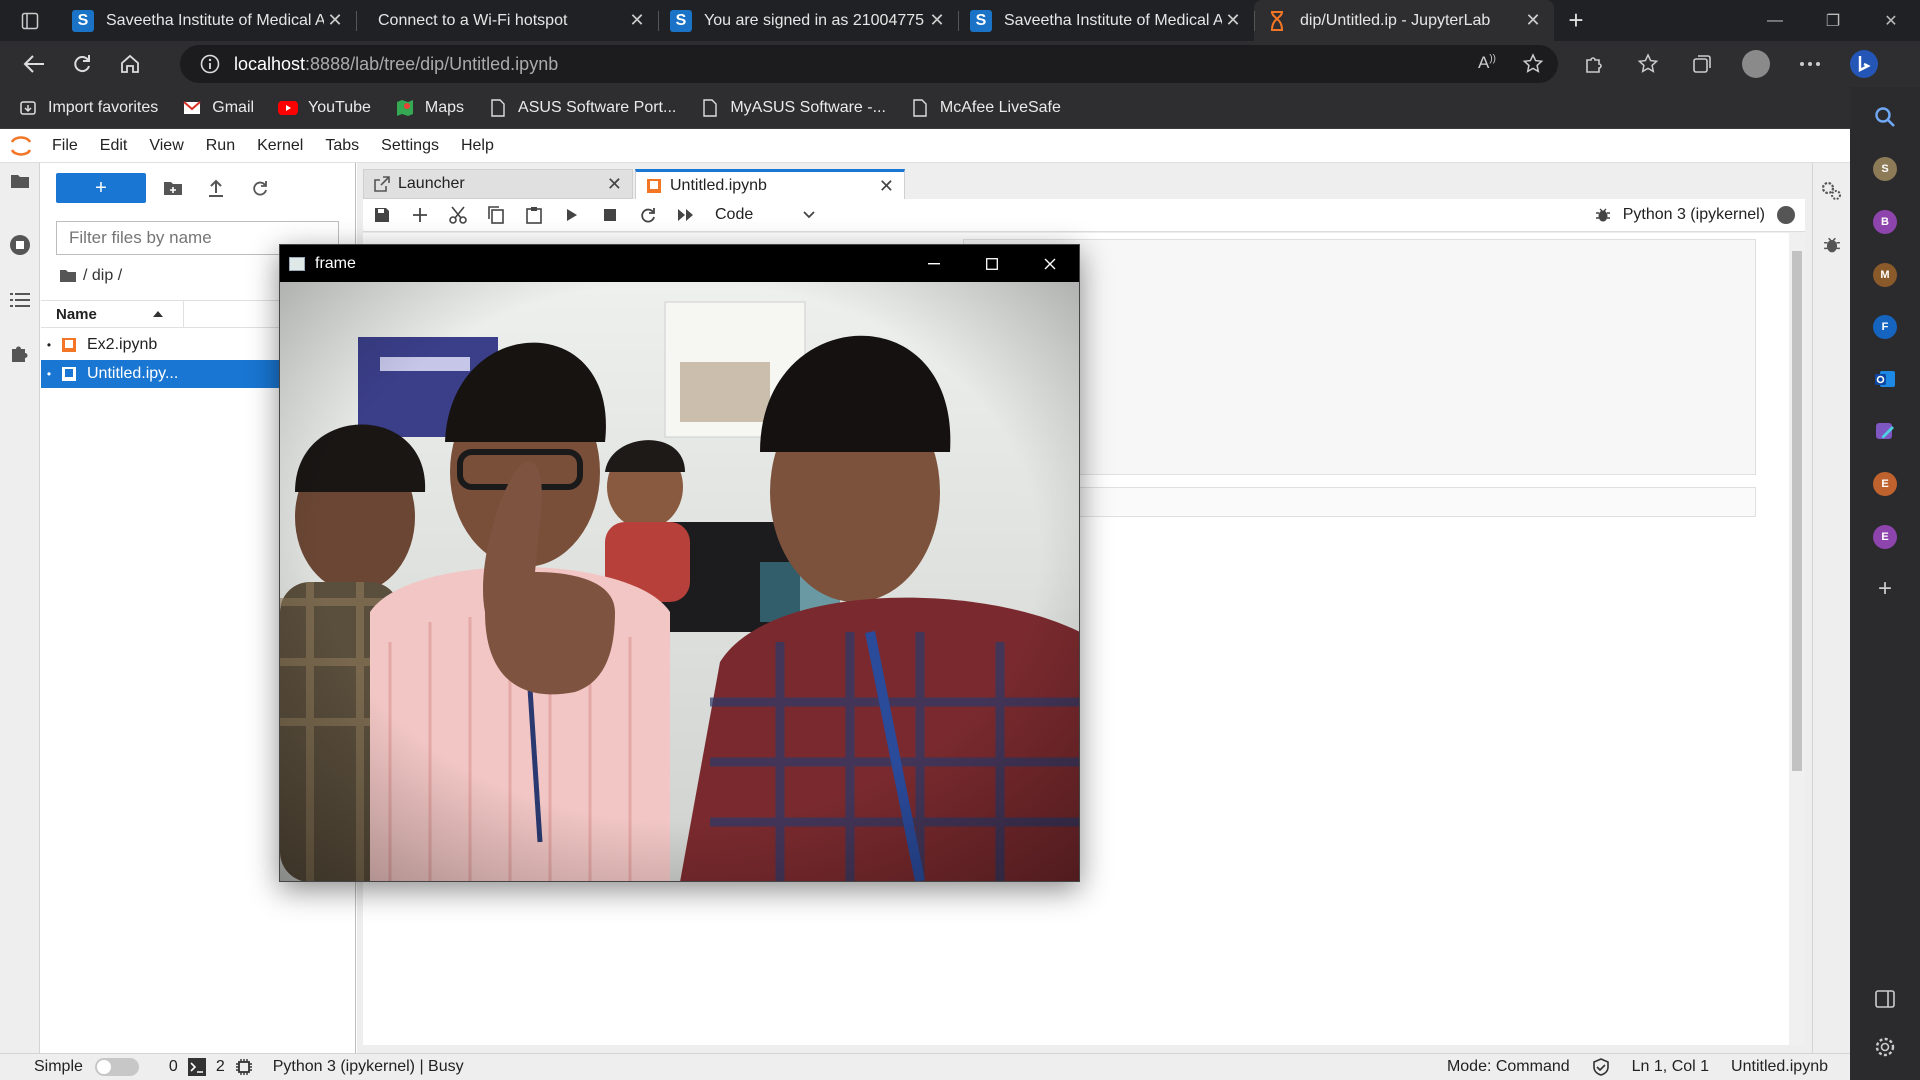 The image size is (1920, 1080). Describe the element at coordinates (260, 188) in the screenshot. I see `refresh-files-icon` at that location.